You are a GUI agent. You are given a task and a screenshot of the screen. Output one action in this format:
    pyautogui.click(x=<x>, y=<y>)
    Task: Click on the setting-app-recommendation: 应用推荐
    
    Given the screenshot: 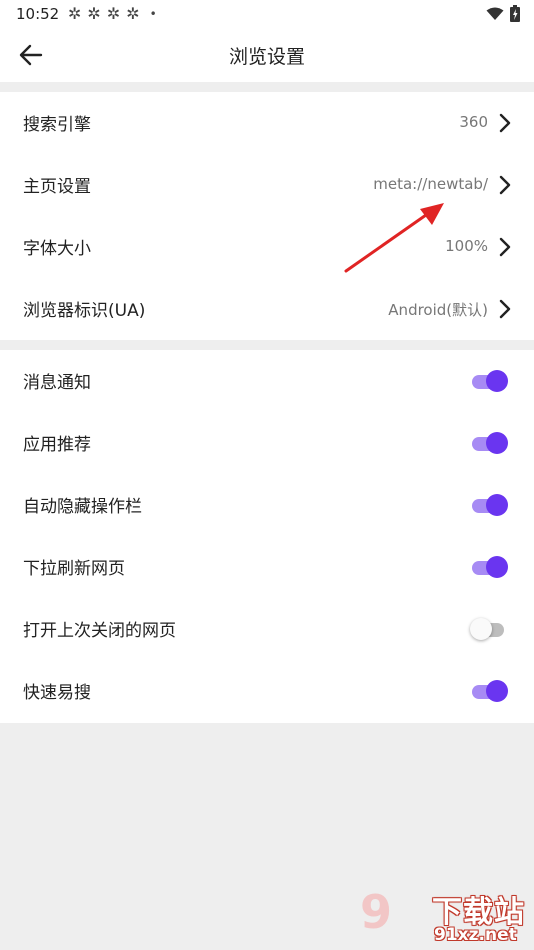 What is the action you would take?
    pyautogui.click(x=267, y=443)
    